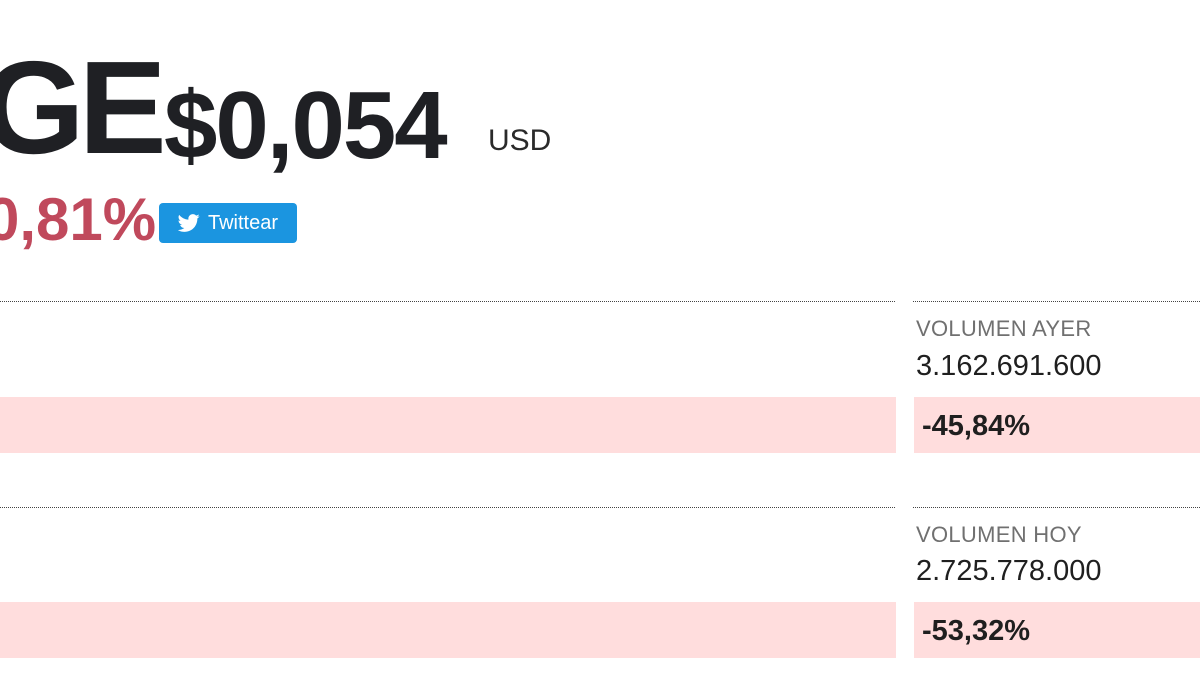 The image size is (1200, 675). Describe the element at coordinates (976, 426) in the screenshot. I see `volume-yesterday-change: -45,84%` at that location.